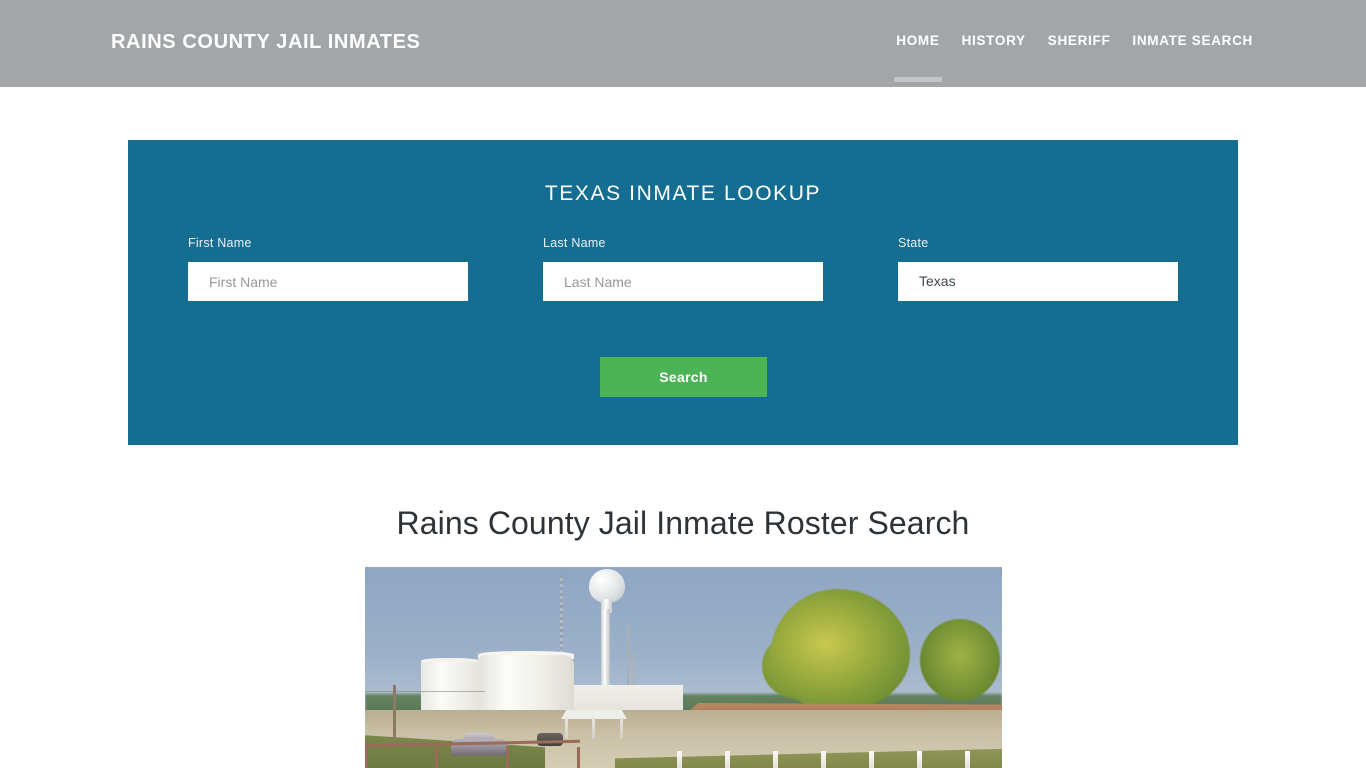  Describe the element at coordinates (913, 243) in the screenshot. I see `state-label: State` at that location.